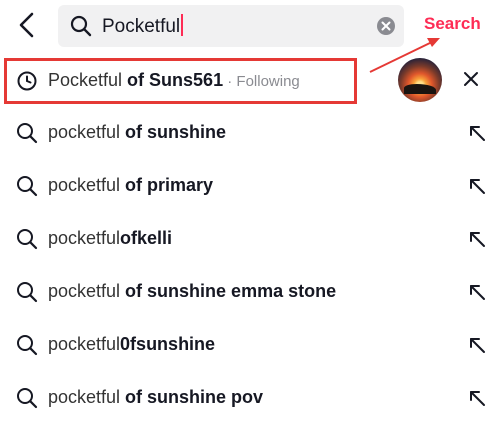 The image size is (500, 423). I want to click on suggestion-label: pocketful of sunshine emma stone, so click(192, 291).